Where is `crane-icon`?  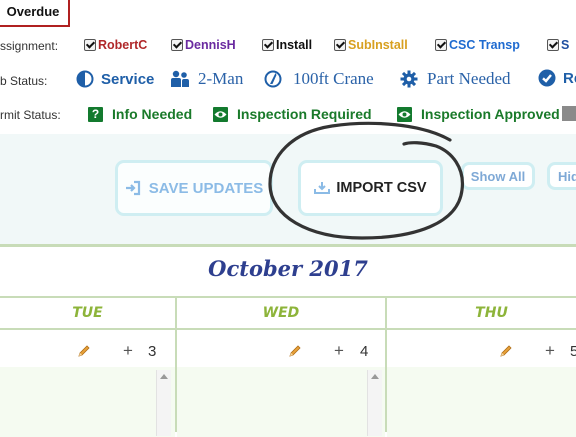 crane-icon is located at coordinates (273, 79).